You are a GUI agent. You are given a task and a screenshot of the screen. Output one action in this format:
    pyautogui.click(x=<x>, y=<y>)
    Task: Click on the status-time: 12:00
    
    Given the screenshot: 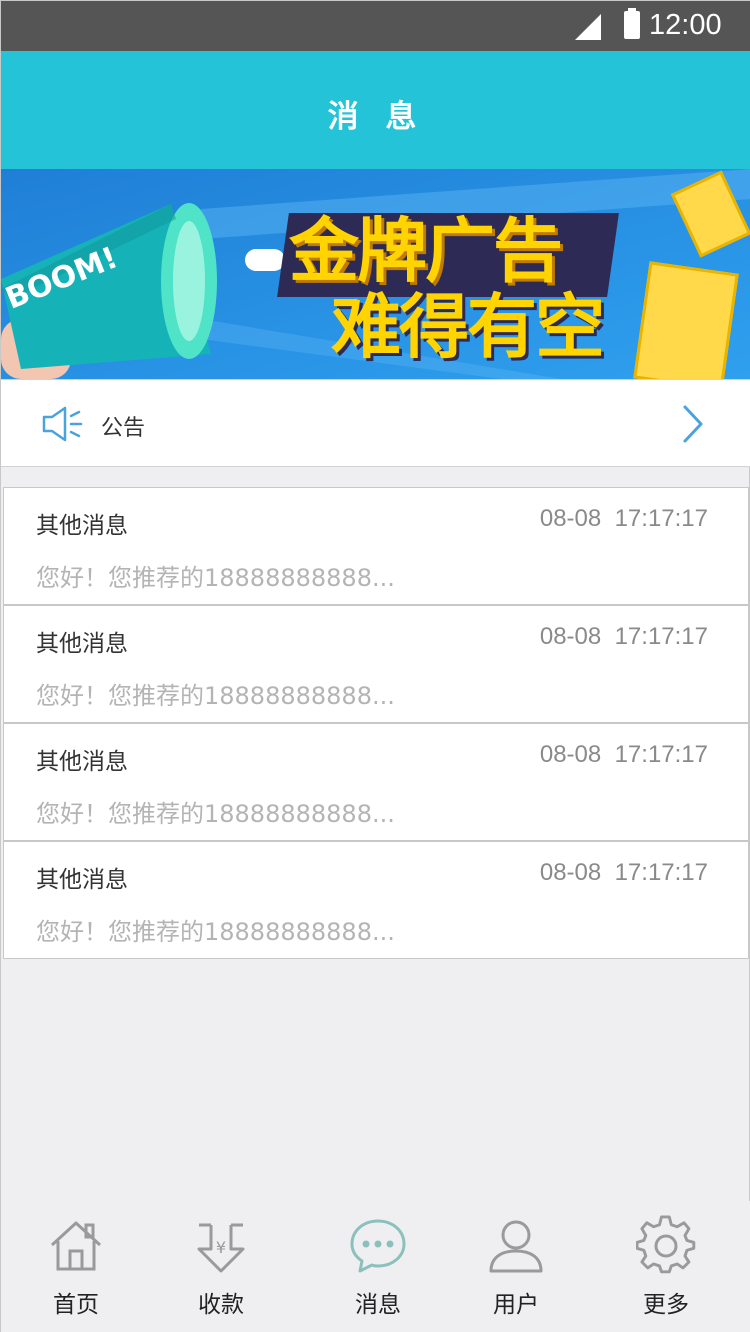 What is the action you would take?
    pyautogui.click(x=685, y=25)
    